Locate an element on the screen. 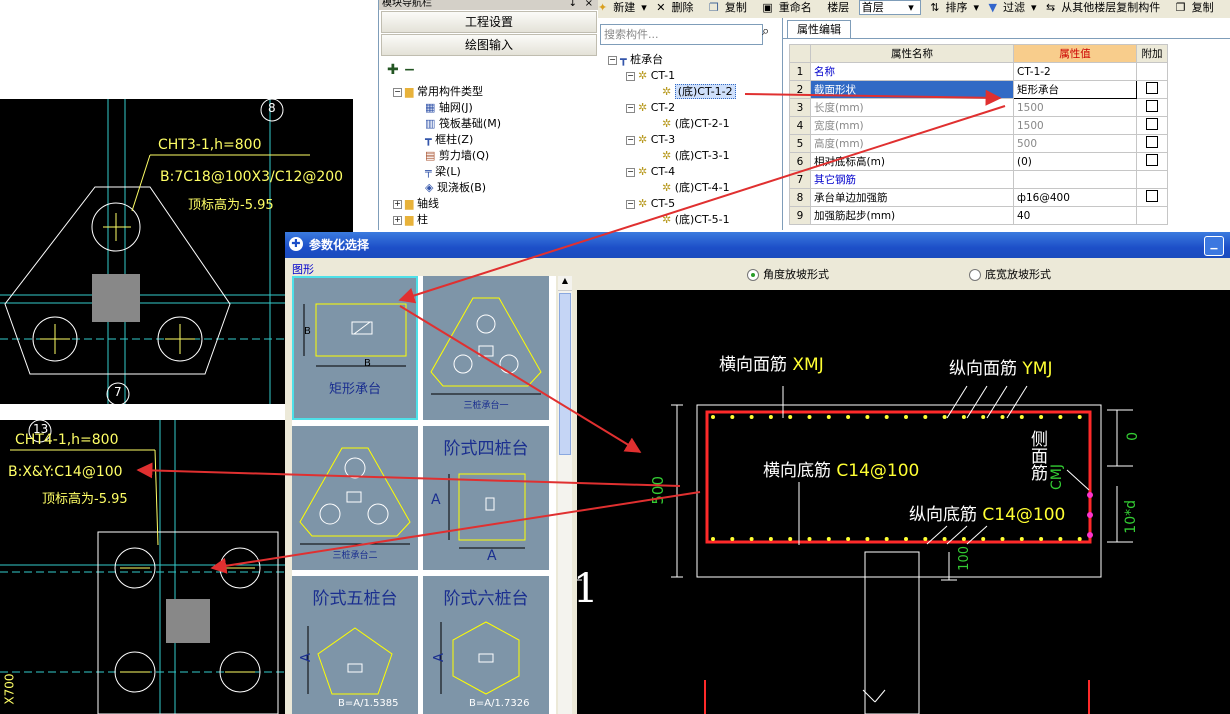  tree-item-beam: ╤ 梁(L) is located at coordinates (443, 172).